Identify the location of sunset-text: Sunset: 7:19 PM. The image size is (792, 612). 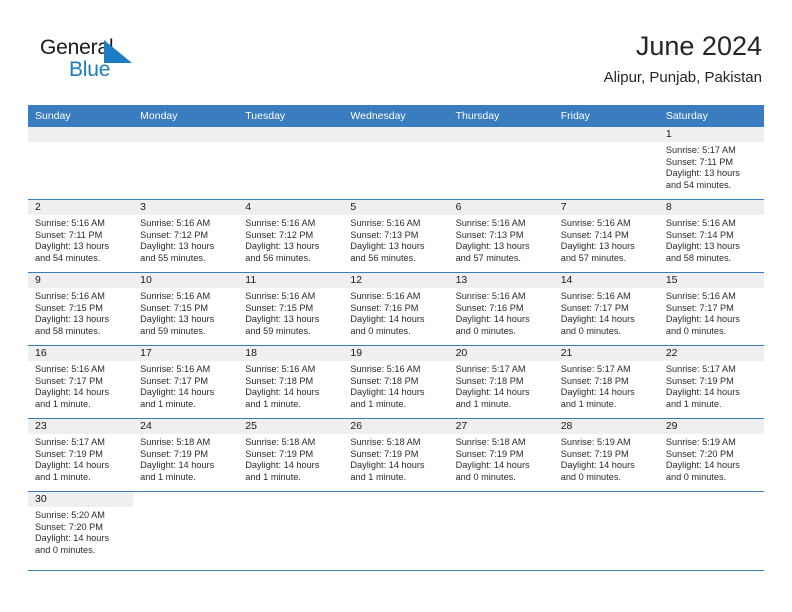
(279, 453).